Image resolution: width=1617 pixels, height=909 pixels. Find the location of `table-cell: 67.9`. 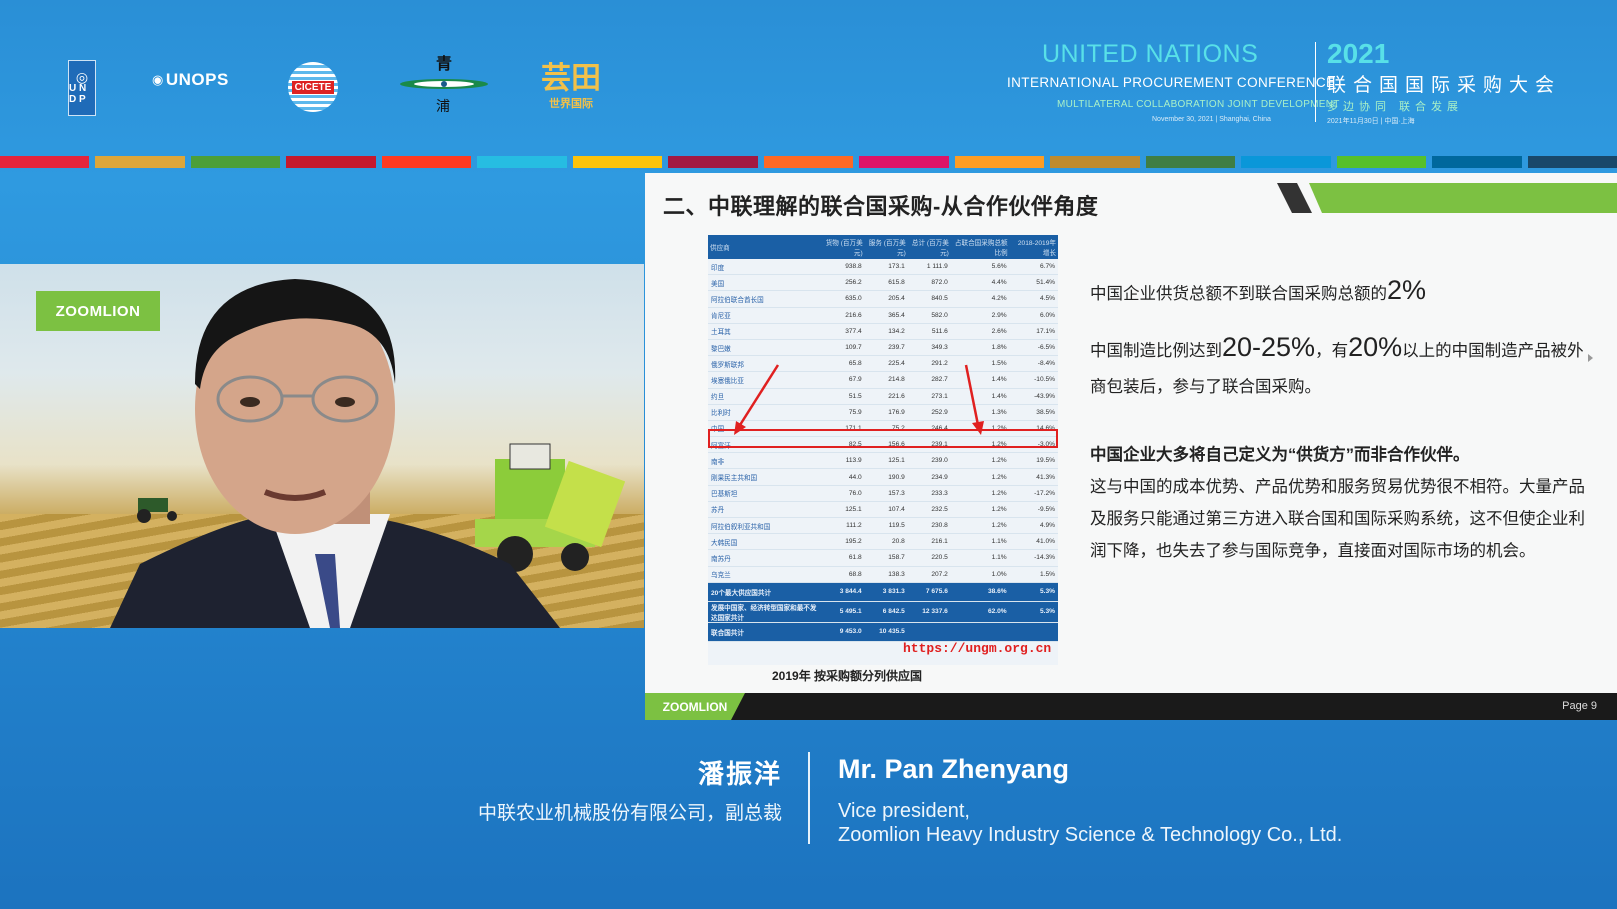

table-cell: 67.9 is located at coordinates (843, 380).